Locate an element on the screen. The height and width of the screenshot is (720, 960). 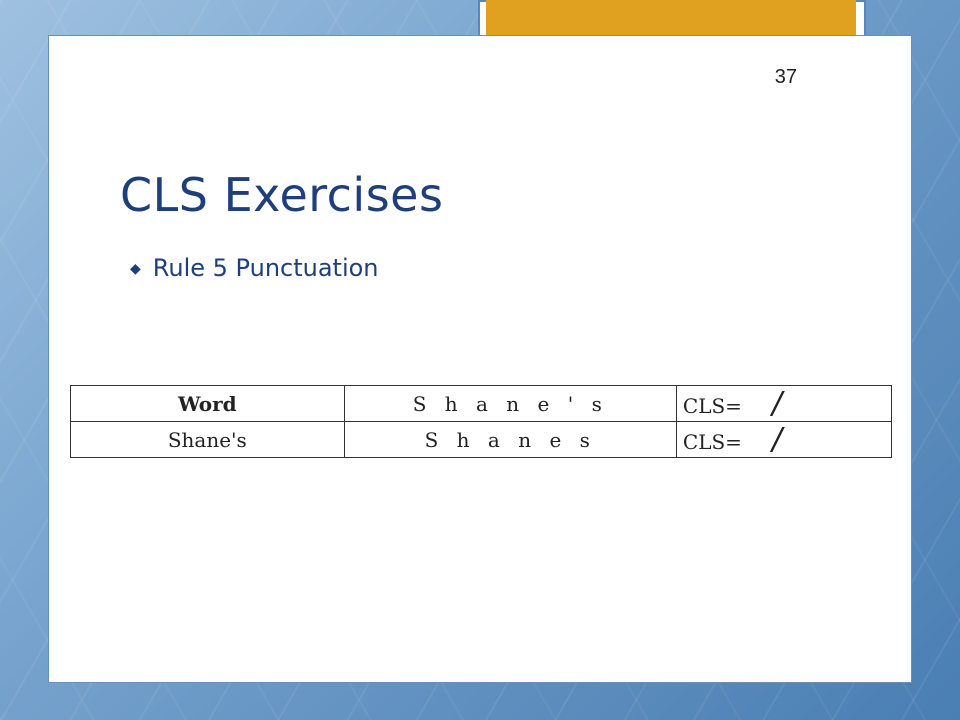
page-number: 37 is located at coordinates (785, 77).